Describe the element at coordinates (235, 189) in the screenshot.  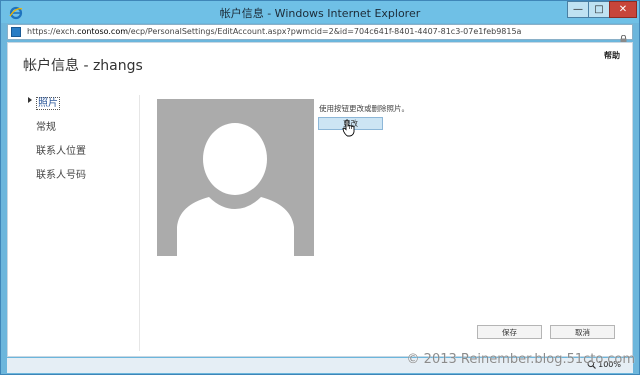
I see `person-silhouette-icon` at that location.